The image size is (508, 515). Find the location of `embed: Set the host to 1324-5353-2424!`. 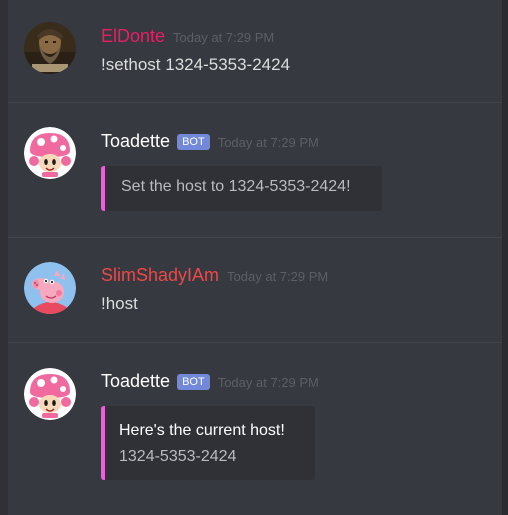

embed: Set the host to 1324-5353-2424! is located at coordinates (241, 188).